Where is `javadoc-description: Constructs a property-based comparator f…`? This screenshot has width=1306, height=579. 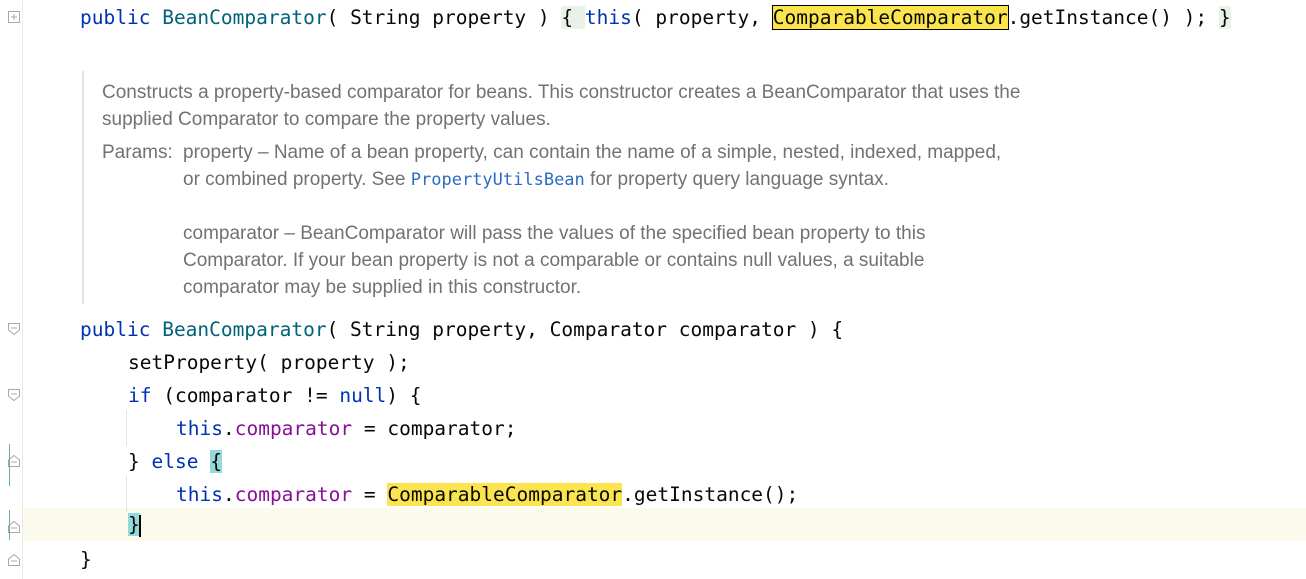 javadoc-description: Constructs a property-based comparator f… is located at coordinates (561, 106).